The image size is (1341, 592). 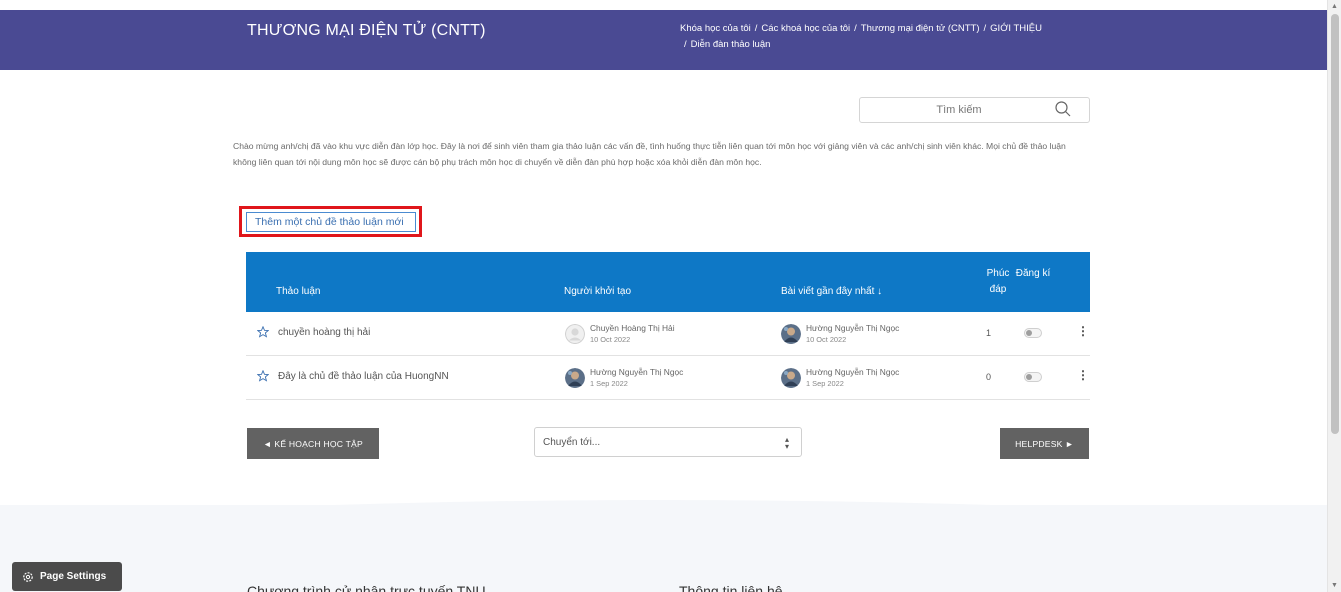 What do you see at coordinates (950, 110) in the screenshot?
I see `search-input` at bounding box center [950, 110].